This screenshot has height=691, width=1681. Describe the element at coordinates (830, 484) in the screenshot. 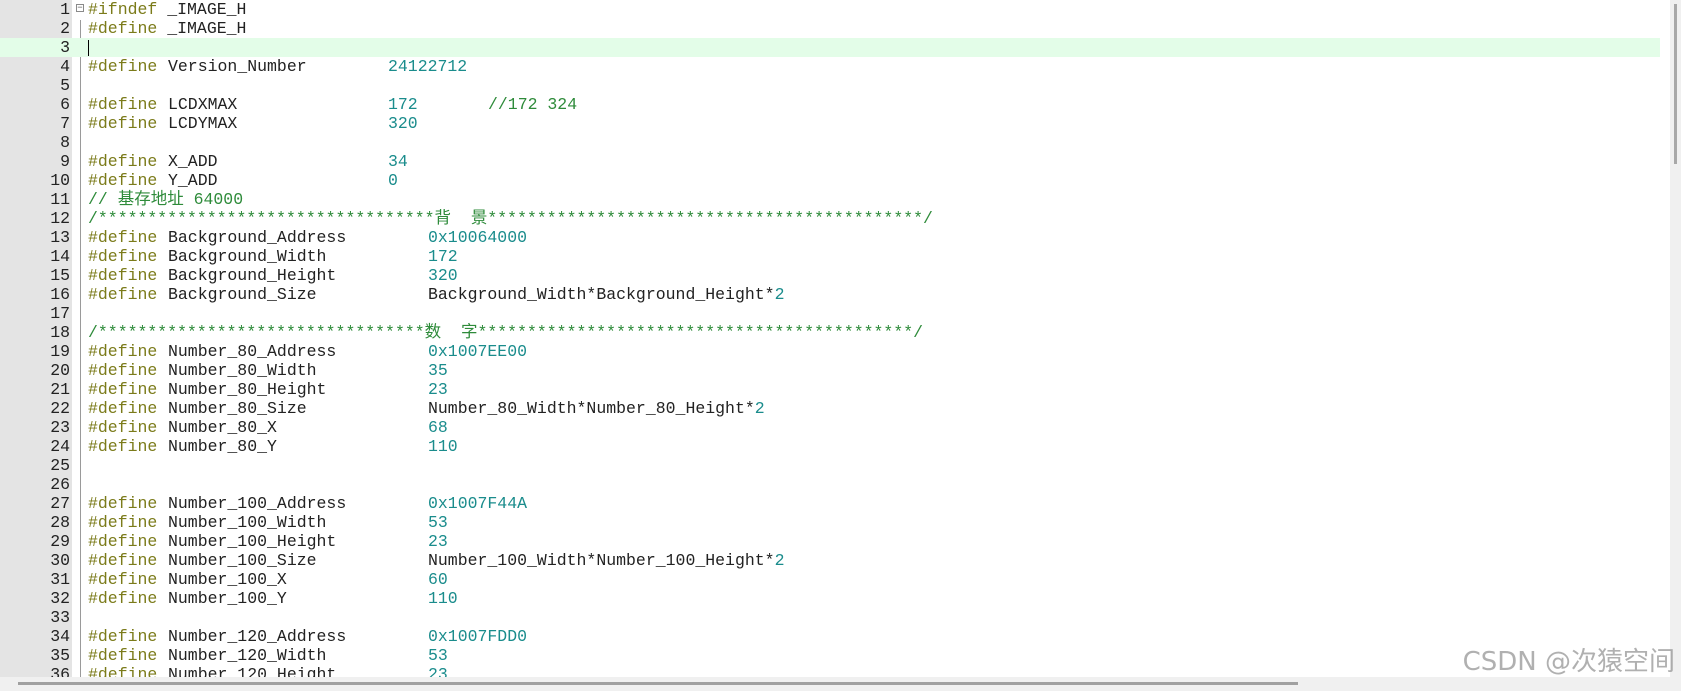

I see `code-line: 26` at that location.